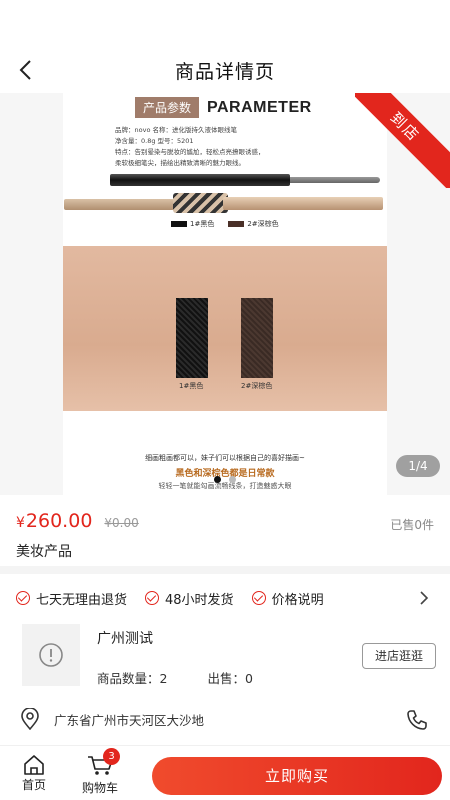 Image resolution: width=450 pixels, height=800 pixels. Describe the element at coordinates (225, 657) in the screenshot. I see `shop-card: 广州测试 商品数量：2 出售：0 进店逛逛` at that location.